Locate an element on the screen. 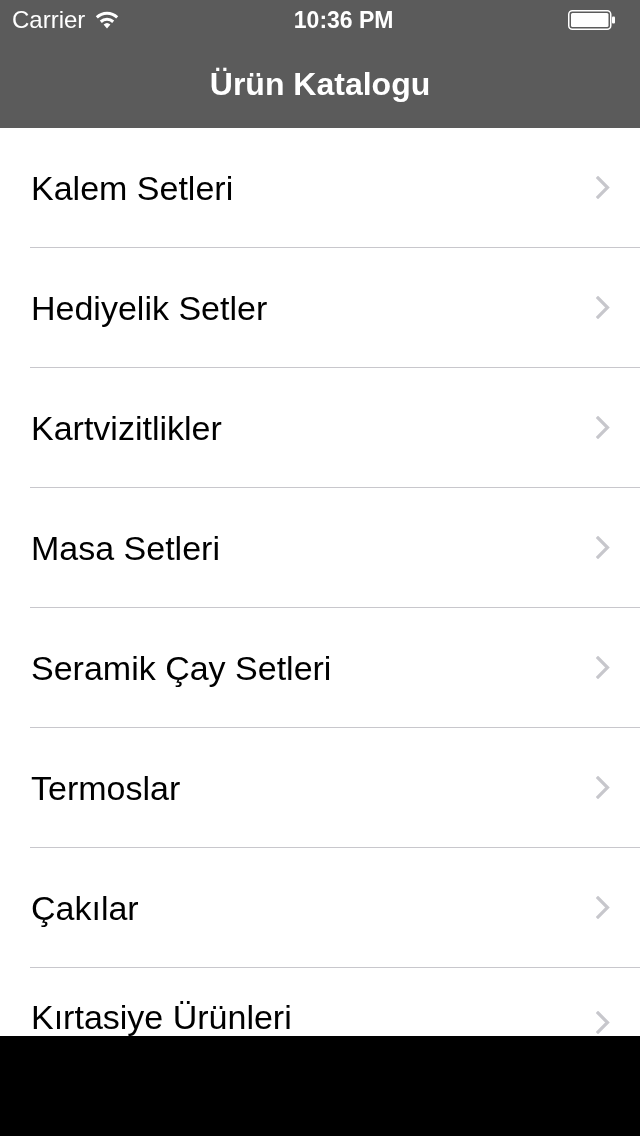 The height and width of the screenshot is (1136, 640). list-item-label: Hediyelik Setler is located at coordinates (150, 307).